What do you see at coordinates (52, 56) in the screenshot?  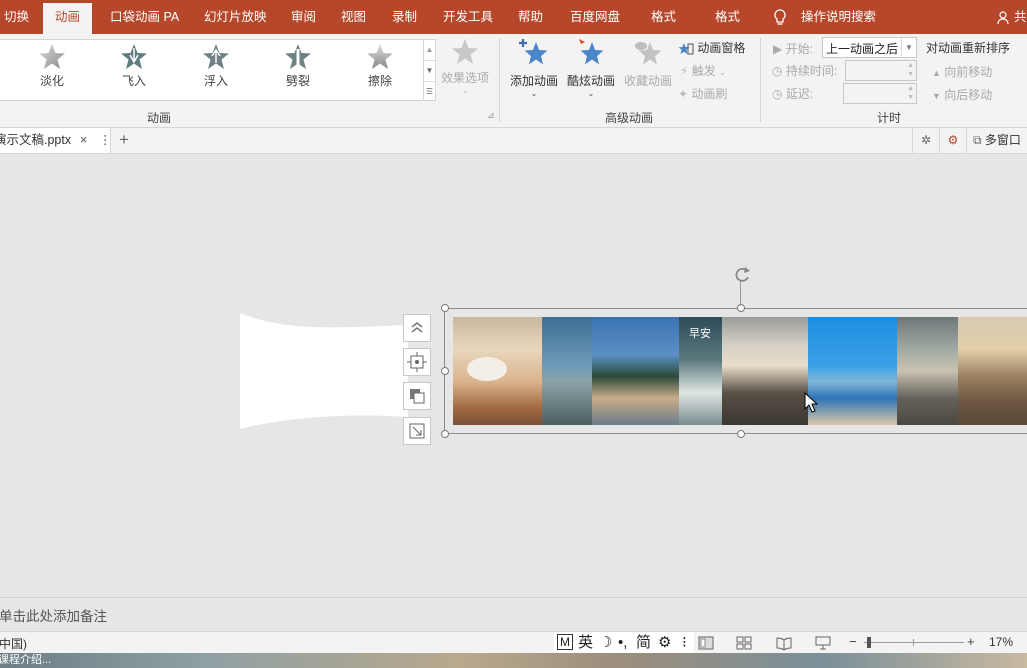 I see `fade-star-icon` at bounding box center [52, 56].